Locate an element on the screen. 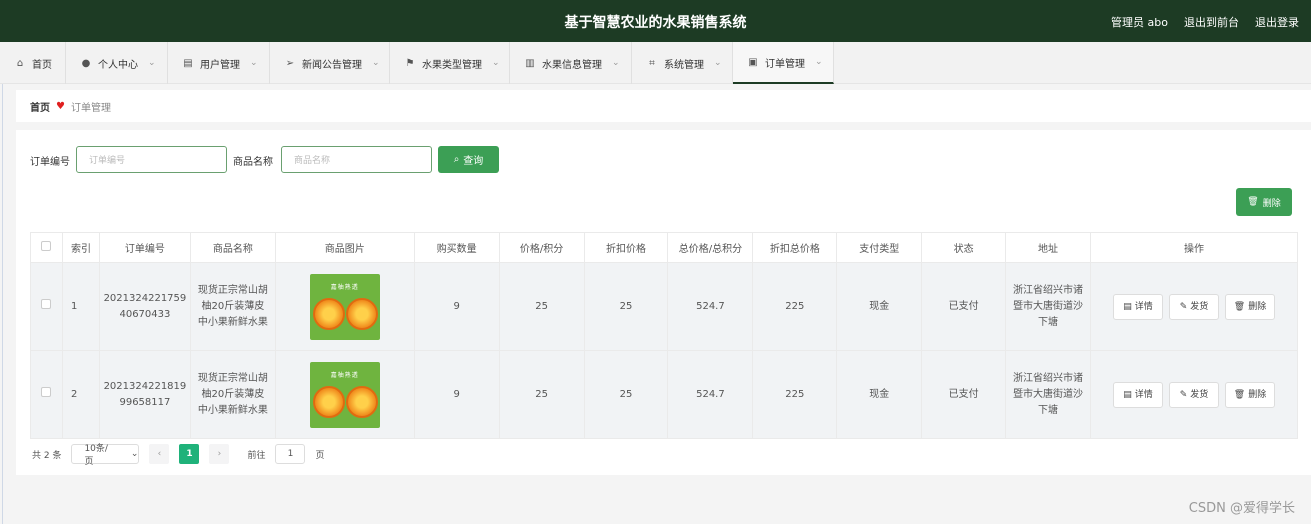 This screenshot has width=1311, height=524. nav-item-fruit-types: ⚑ 水果类型管理 ⌄ is located at coordinates (450, 63).